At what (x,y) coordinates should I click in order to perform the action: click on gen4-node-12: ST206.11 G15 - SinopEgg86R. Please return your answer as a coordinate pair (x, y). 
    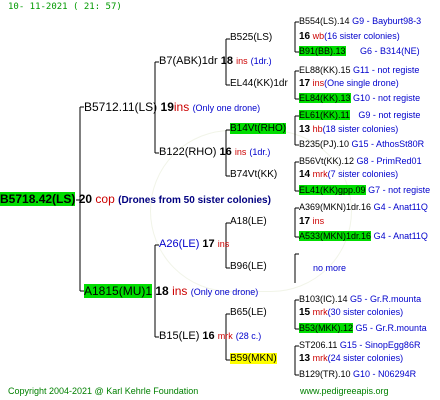
    Looking at the image, I should click on (359, 345).